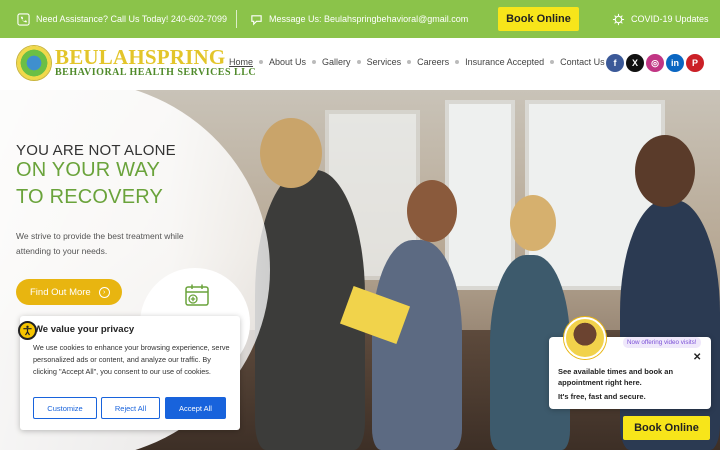 The image size is (720, 450). What do you see at coordinates (336, 62) in the screenshot?
I see `nav-item-gallery: Gallery` at bounding box center [336, 62].